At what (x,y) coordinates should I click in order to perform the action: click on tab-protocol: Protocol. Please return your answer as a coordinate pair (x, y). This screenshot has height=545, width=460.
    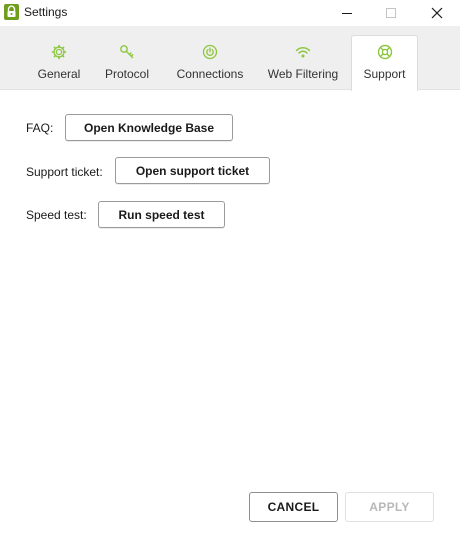
    Looking at the image, I should click on (127, 63).